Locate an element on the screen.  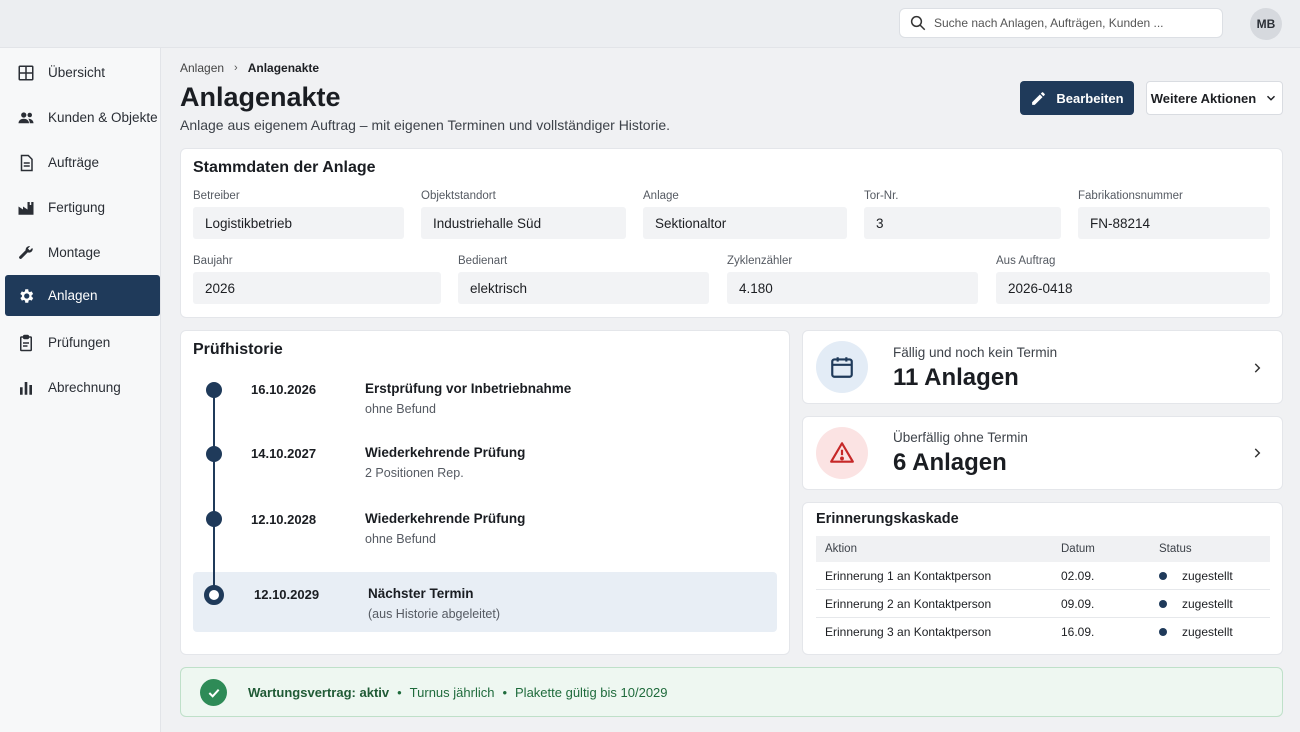
field-fabrikationsnummer: FN-88214 is located at coordinates (1174, 223).